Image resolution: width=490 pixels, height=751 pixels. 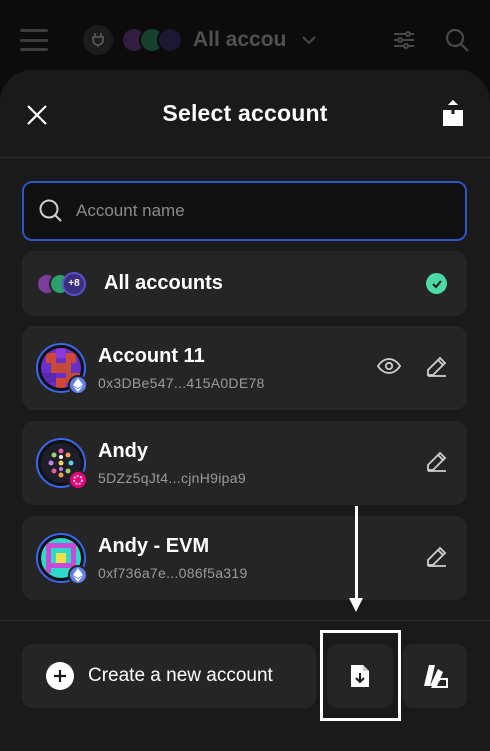 What do you see at coordinates (360, 675) in the screenshot?
I see `annotation-highlight-box` at bounding box center [360, 675].